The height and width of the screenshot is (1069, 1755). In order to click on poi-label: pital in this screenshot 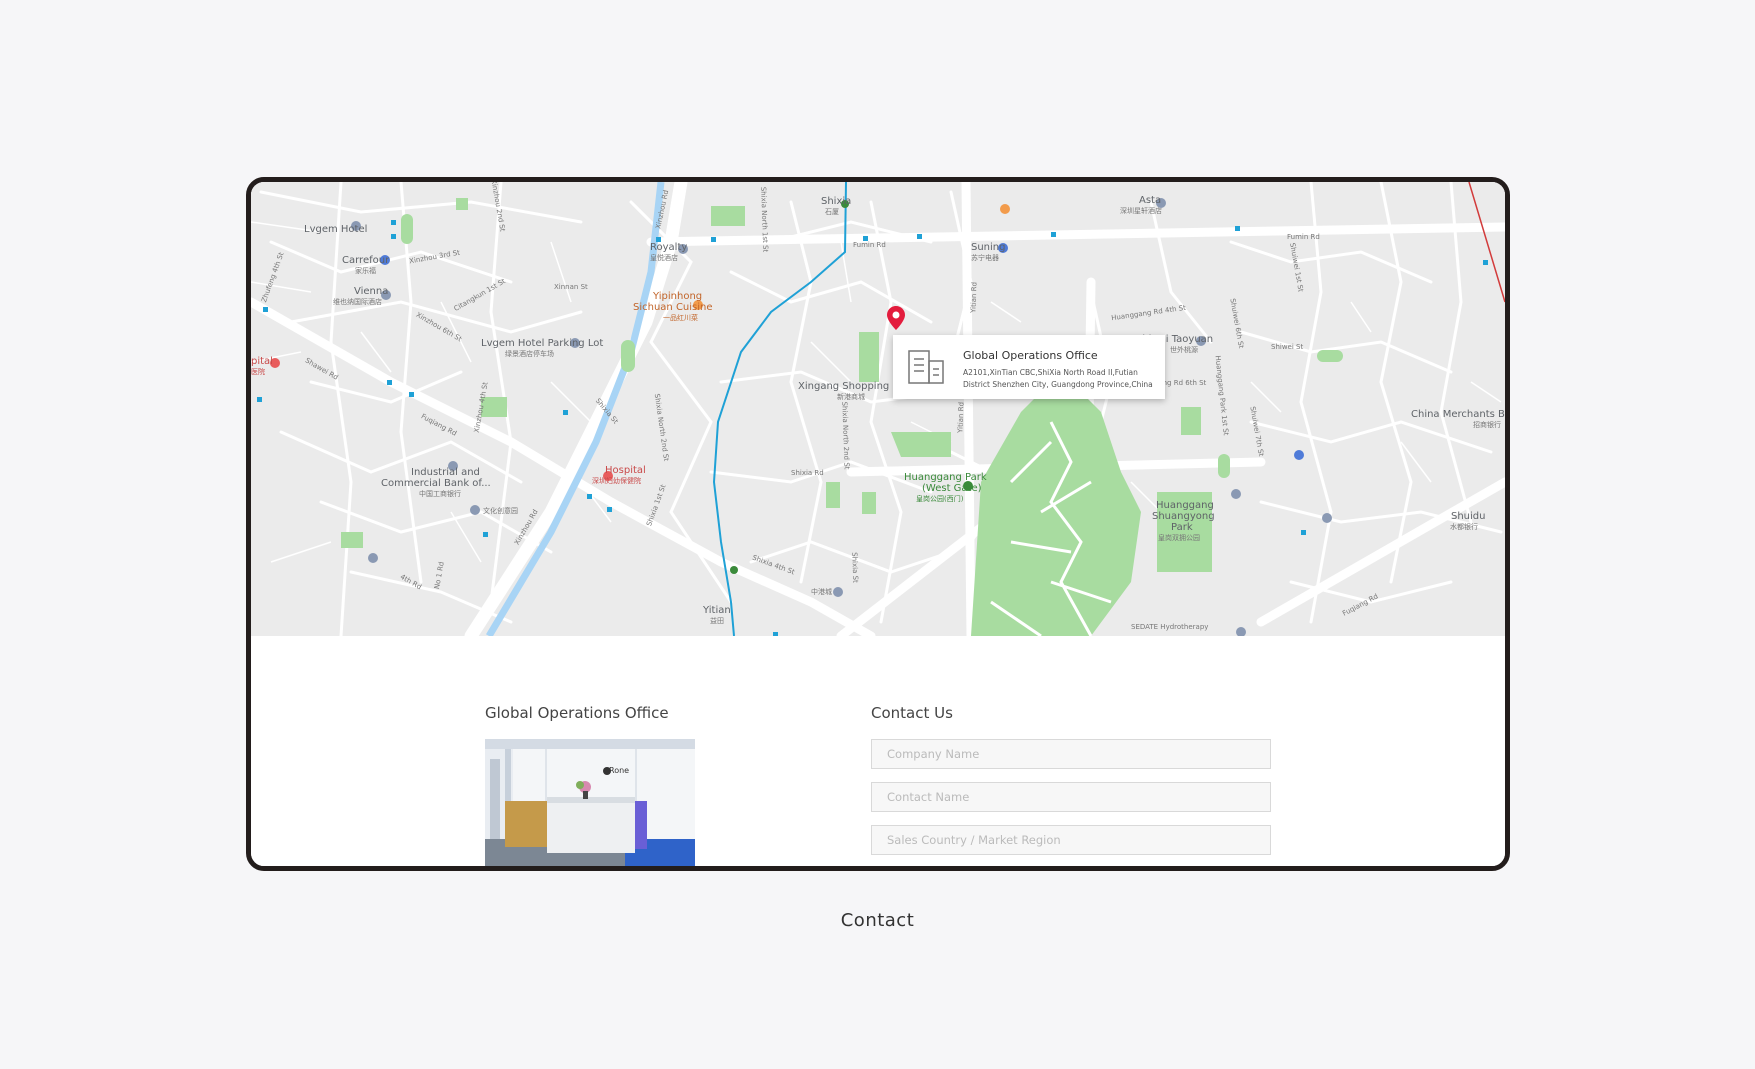, I will do `click(262, 361)`.